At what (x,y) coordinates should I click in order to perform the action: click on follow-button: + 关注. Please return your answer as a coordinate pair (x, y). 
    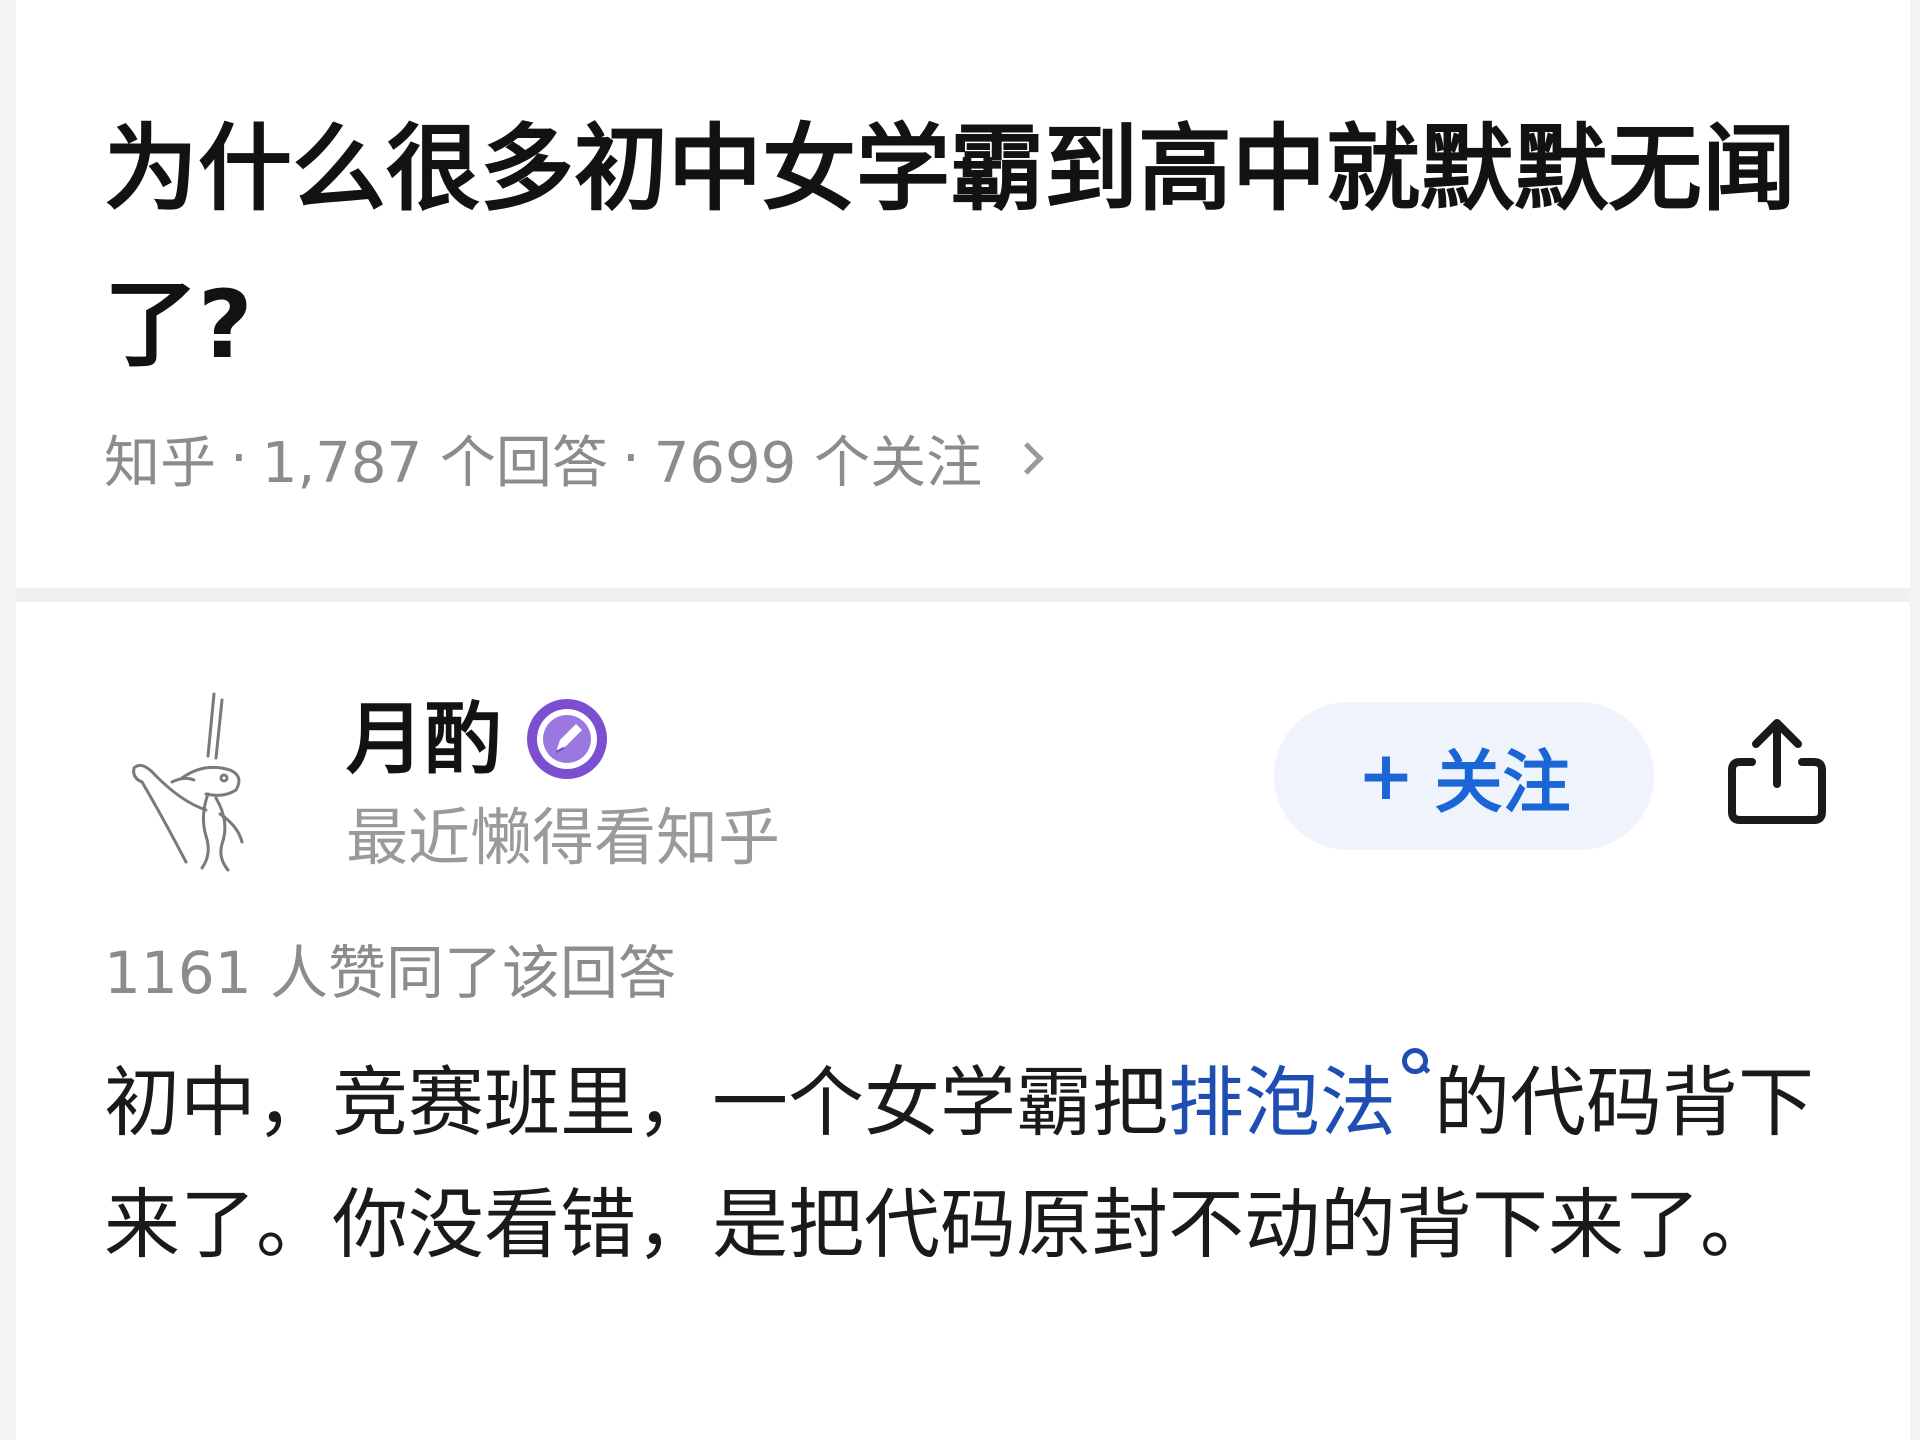
    Looking at the image, I should click on (1464, 776).